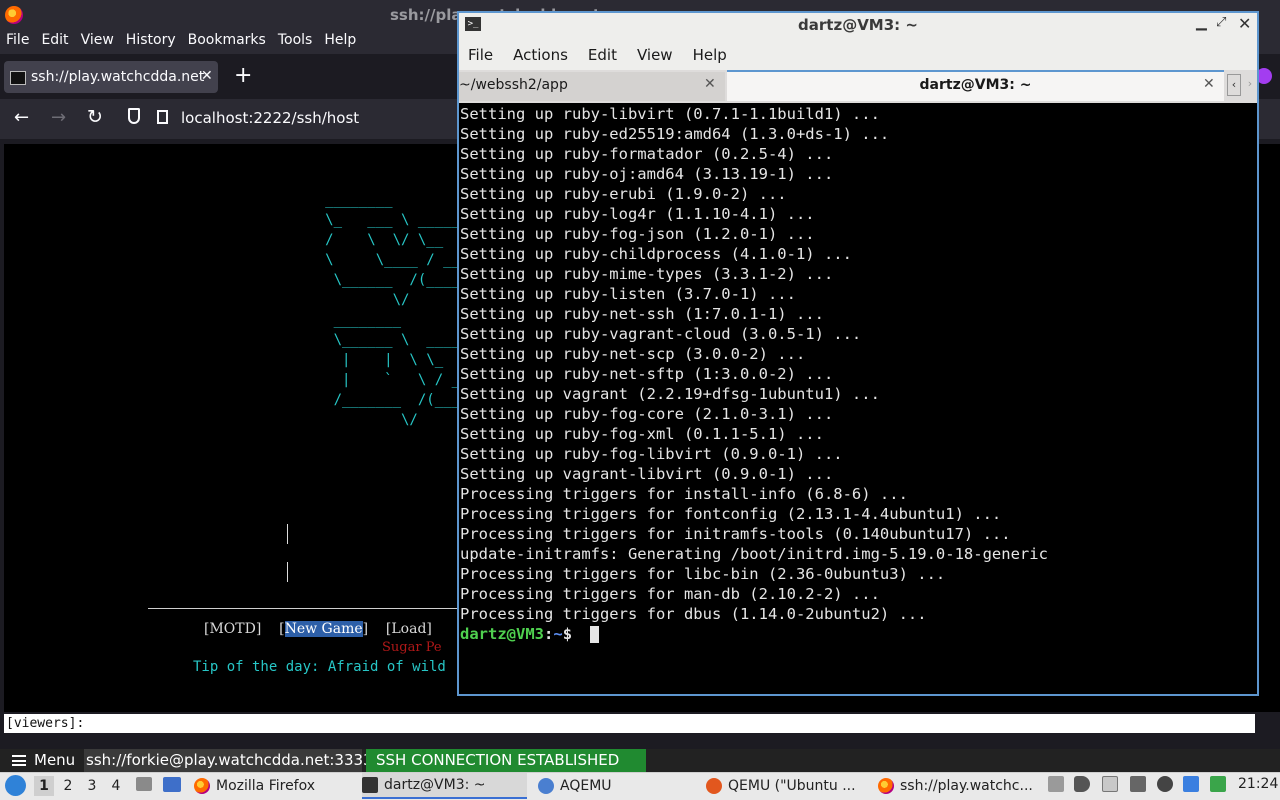  What do you see at coordinates (44, 786) in the screenshot?
I see `workspace-1: 1` at bounding box center [44, 786].